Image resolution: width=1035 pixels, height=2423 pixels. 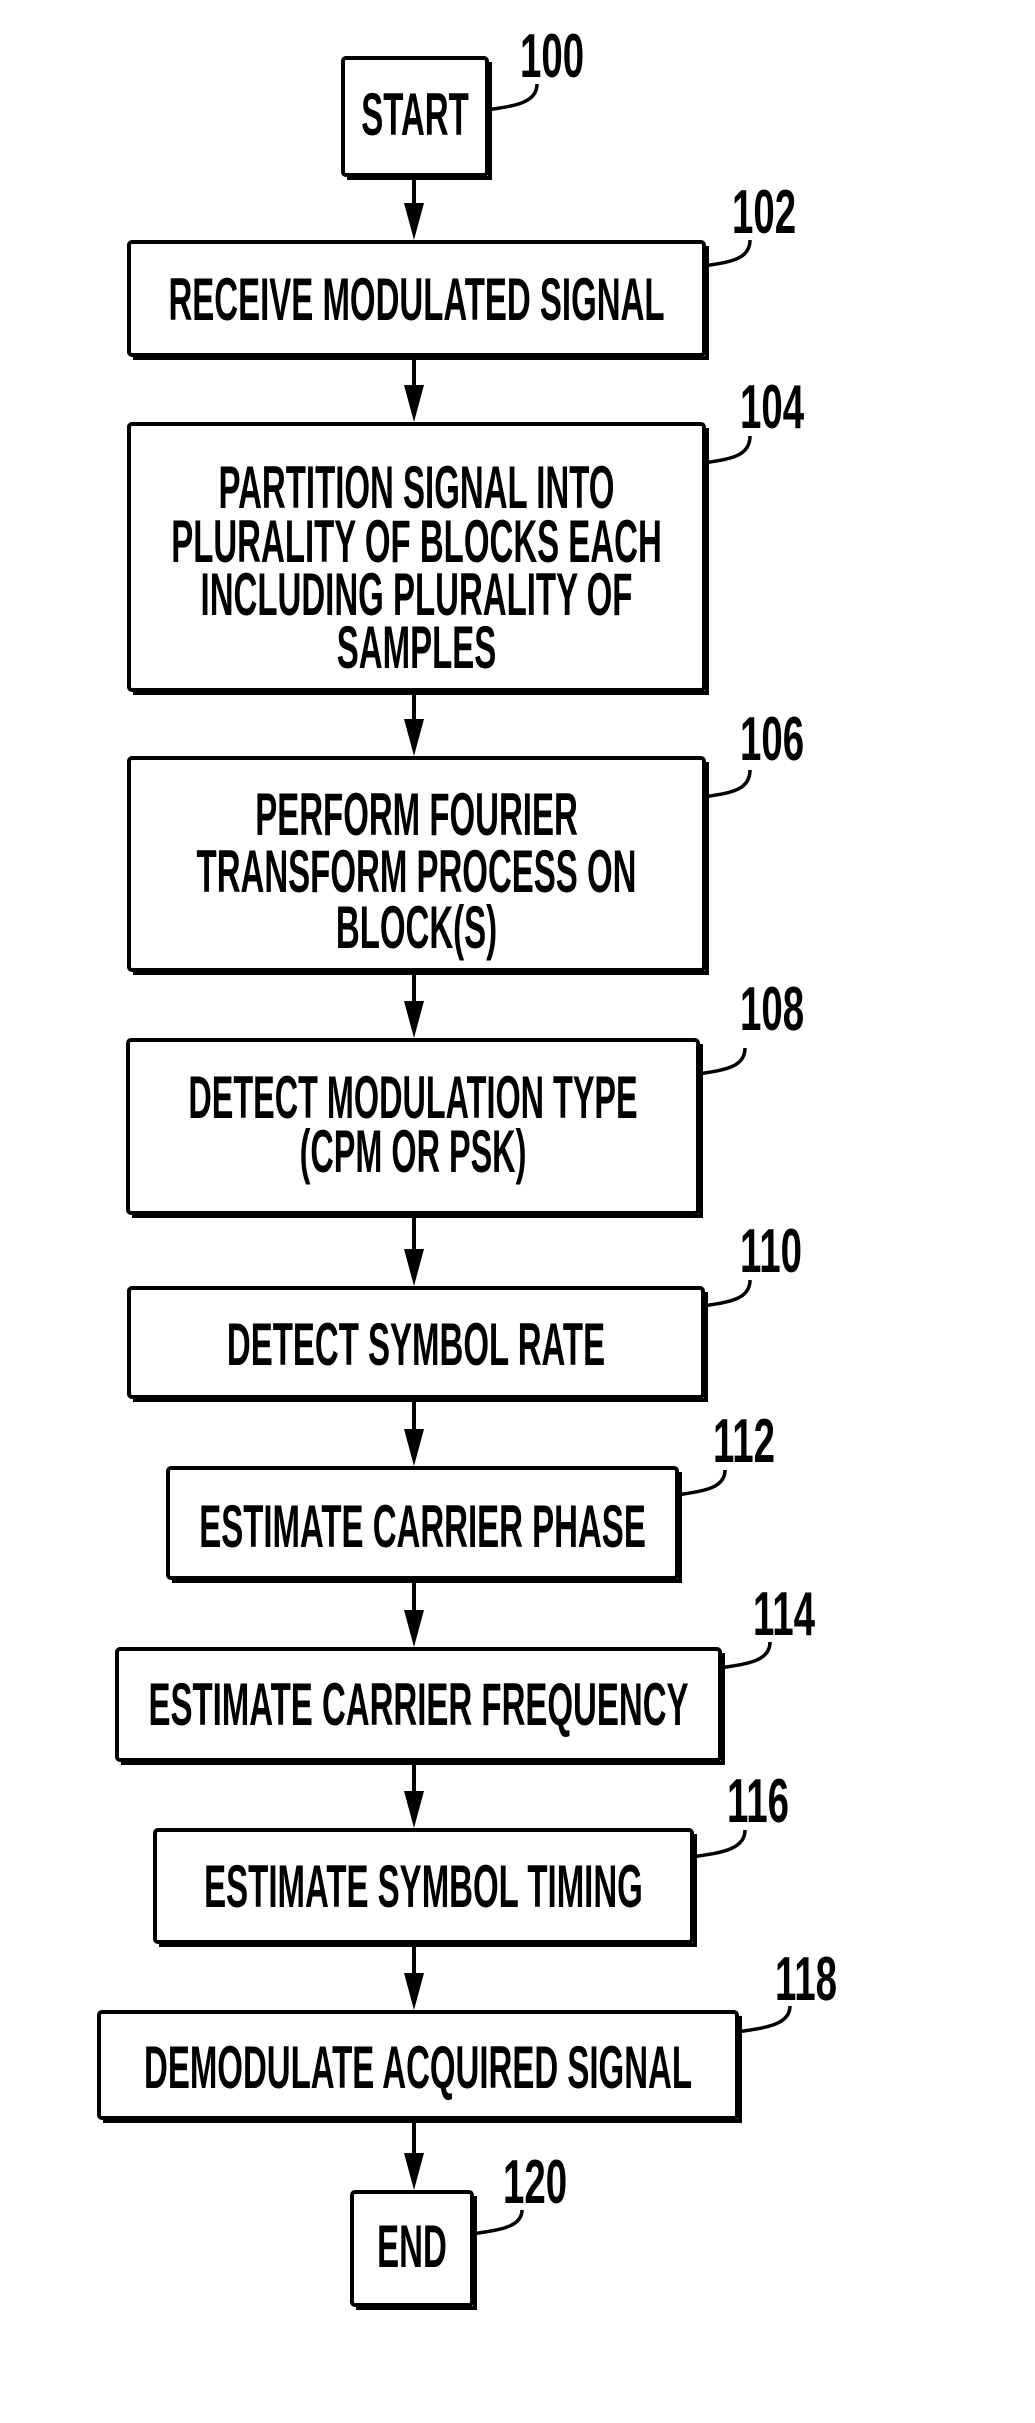 I want to click on reference-numeral: 116, so click(x=758, y=1801).